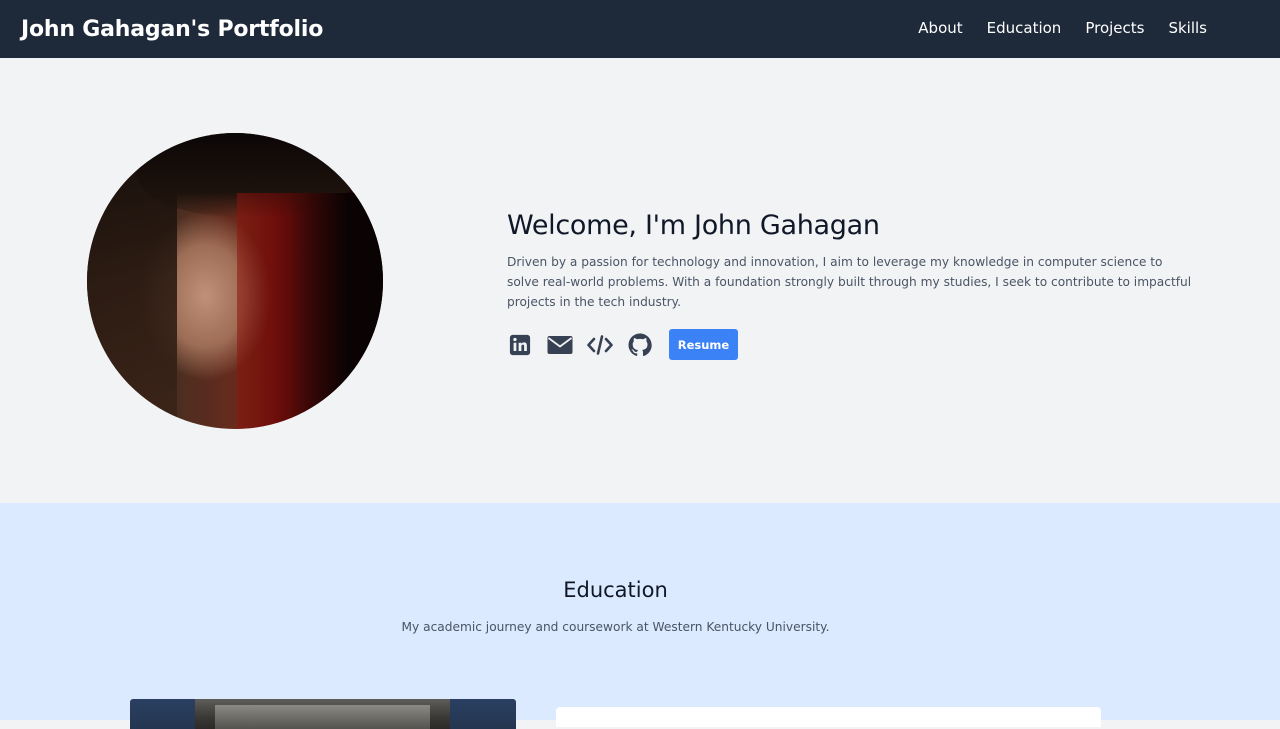  I want to click on resume-button: Resume, so click(703, 344).